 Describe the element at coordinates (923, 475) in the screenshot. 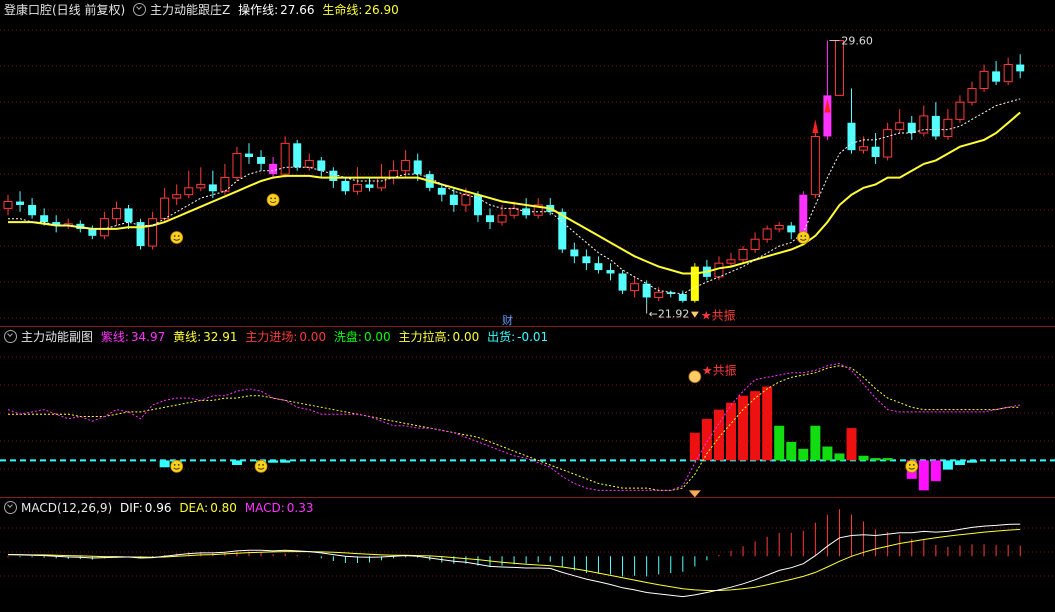

I see `exit-bar` at that location.